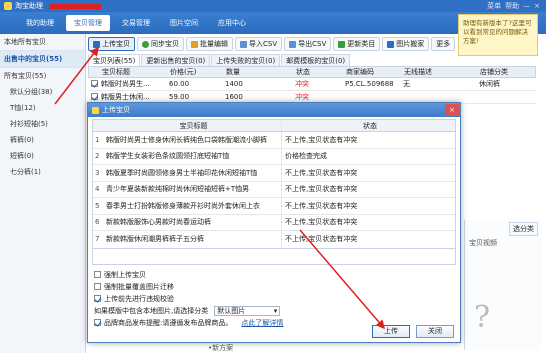 The image size is (546, 353). What do you see at coordinates (406, 44) in the screenshot?
I see `image-move-button: 图片搬家` at bounding box center [406, 44].